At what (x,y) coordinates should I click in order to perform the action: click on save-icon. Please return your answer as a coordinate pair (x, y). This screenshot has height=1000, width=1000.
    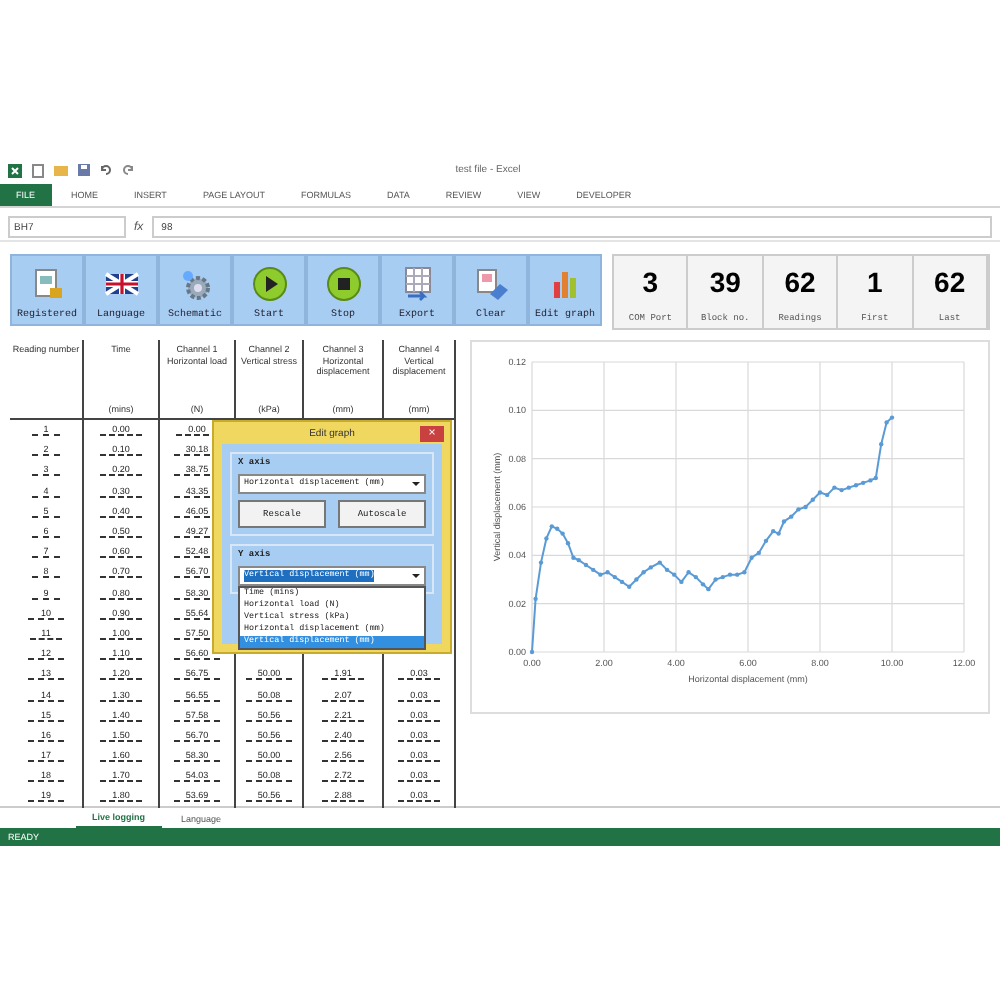
    Looking at the image, I should click on (84, 170).